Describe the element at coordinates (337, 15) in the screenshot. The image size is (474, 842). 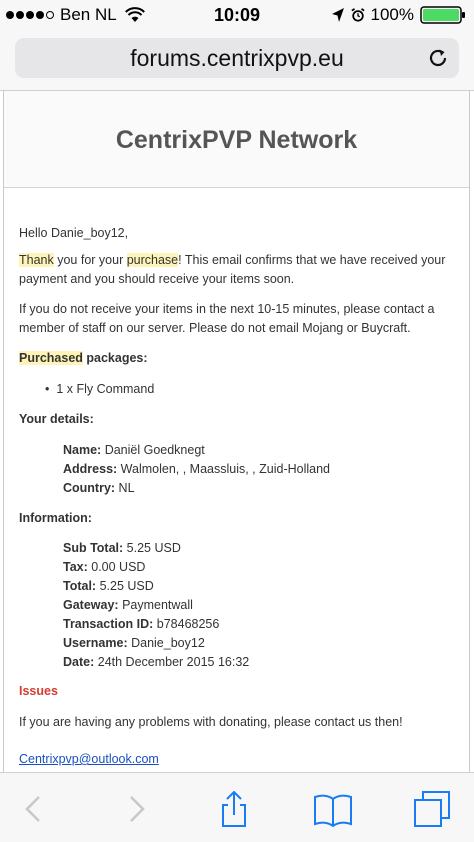
I see `location-arrow-icon` at that location.